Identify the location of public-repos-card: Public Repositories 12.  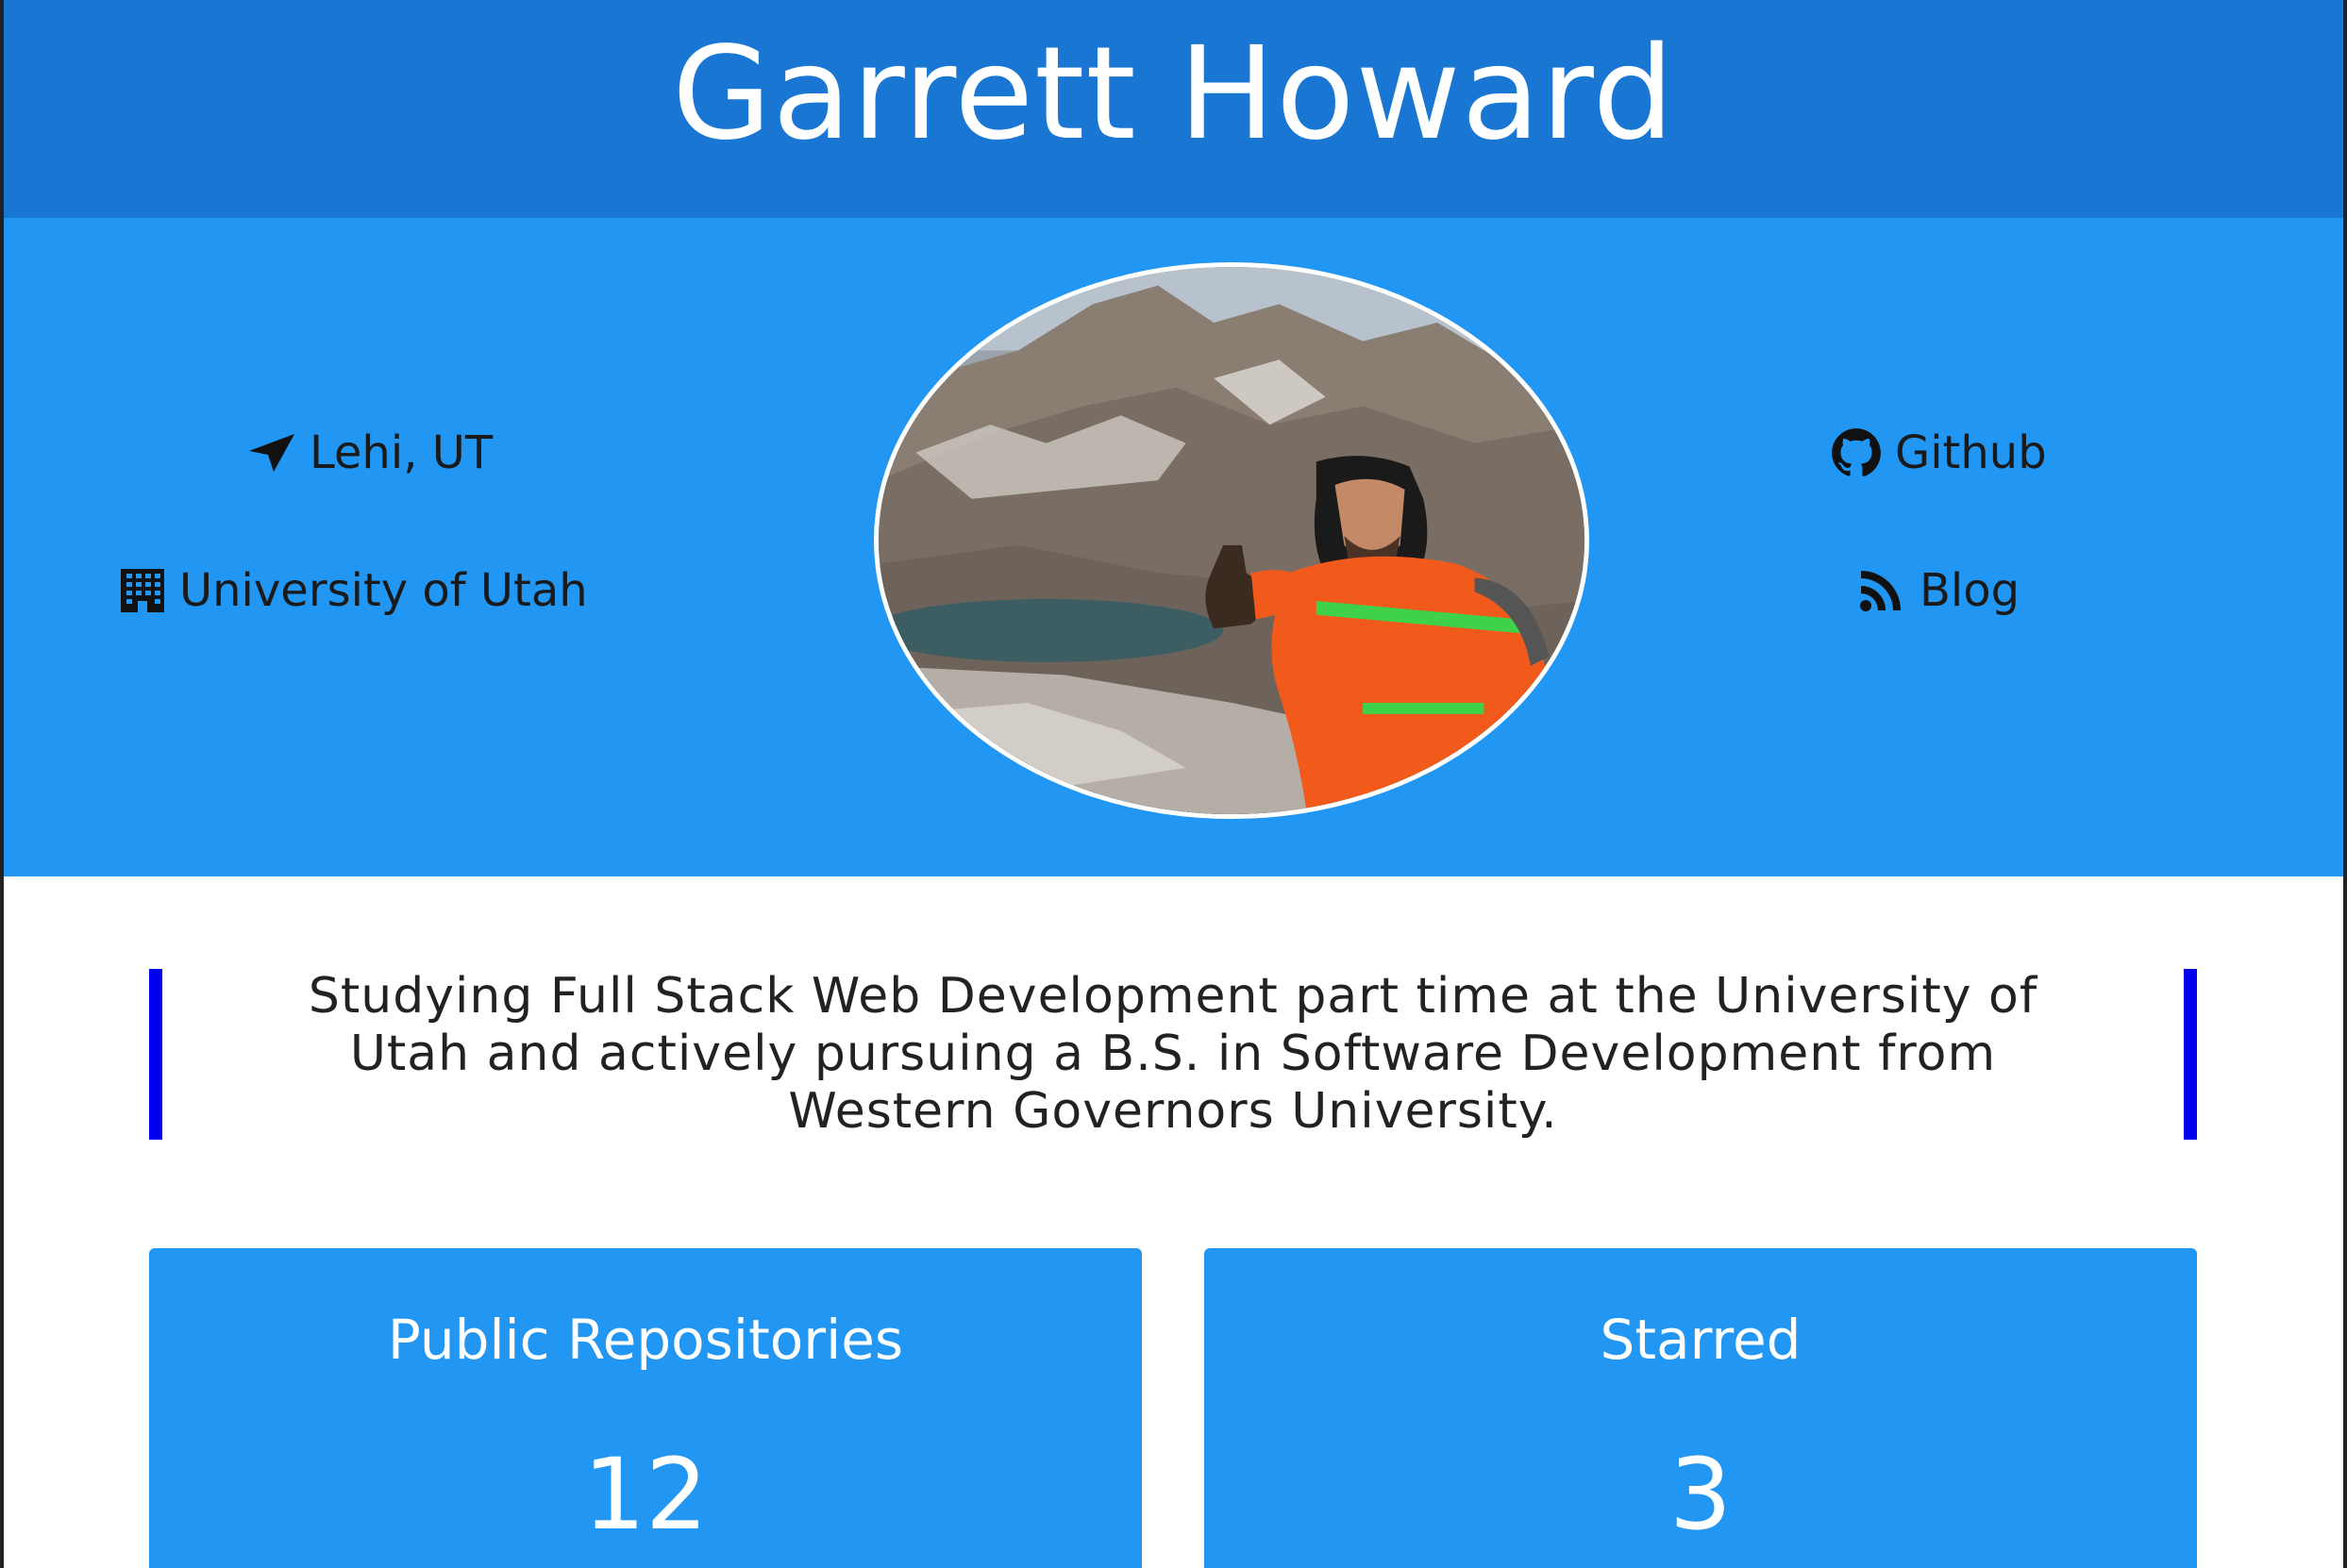
(645, 1408).